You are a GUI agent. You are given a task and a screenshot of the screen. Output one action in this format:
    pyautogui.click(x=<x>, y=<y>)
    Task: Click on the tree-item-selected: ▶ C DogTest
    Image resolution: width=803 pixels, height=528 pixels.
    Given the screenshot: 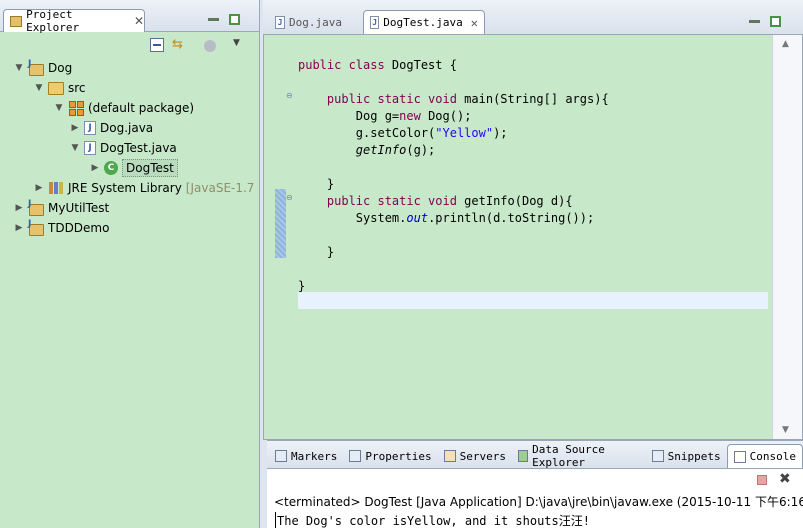 What is the action you would take?
    pyautogui.click(x=130, y=168)
    